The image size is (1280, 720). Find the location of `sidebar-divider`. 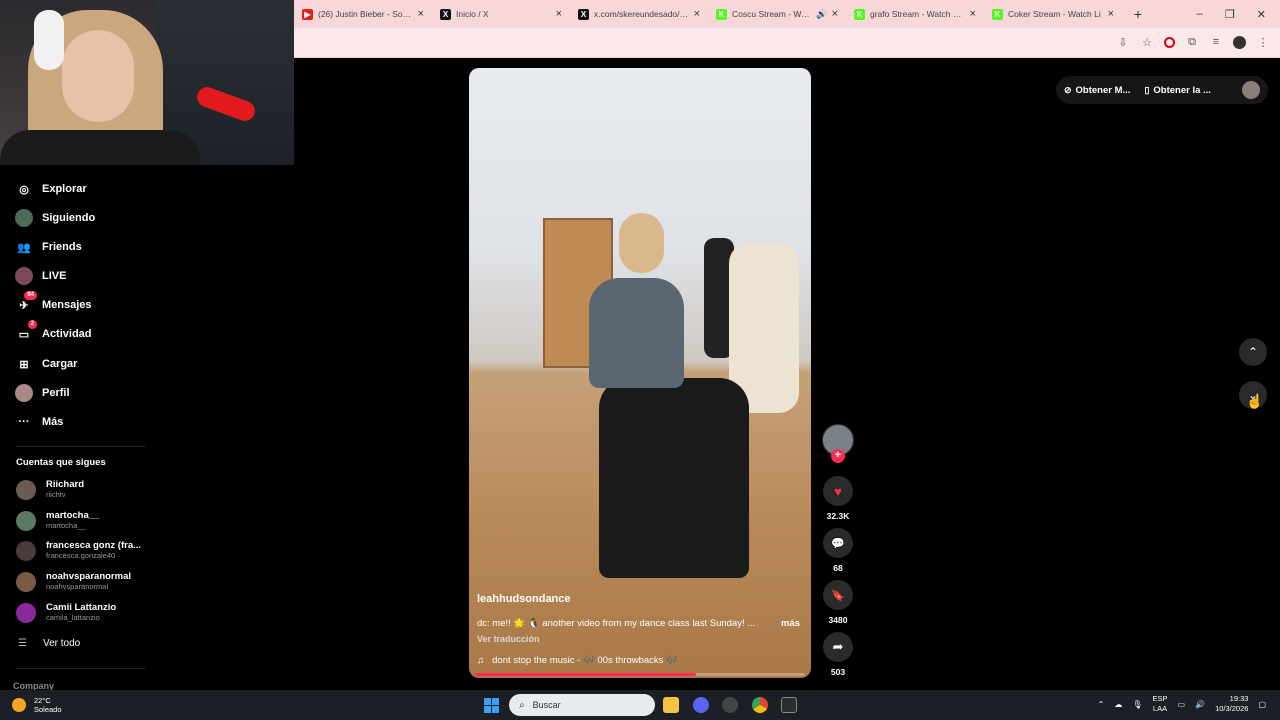

sidebar-divider is located at coordinates (81, 446).